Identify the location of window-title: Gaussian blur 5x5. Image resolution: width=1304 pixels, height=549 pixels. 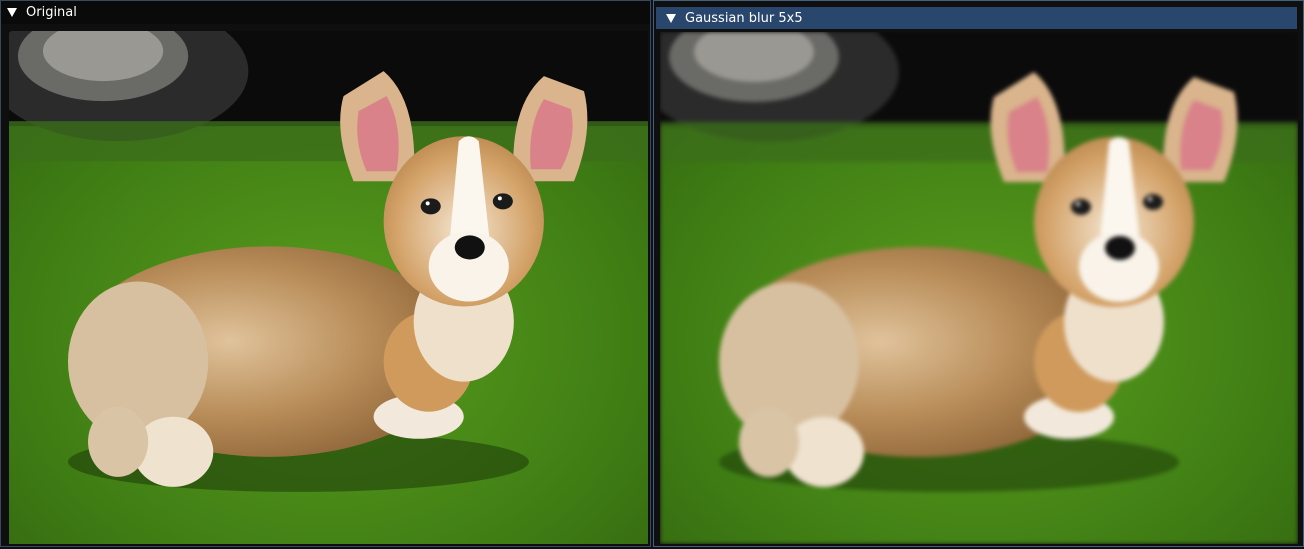
(744, 18).